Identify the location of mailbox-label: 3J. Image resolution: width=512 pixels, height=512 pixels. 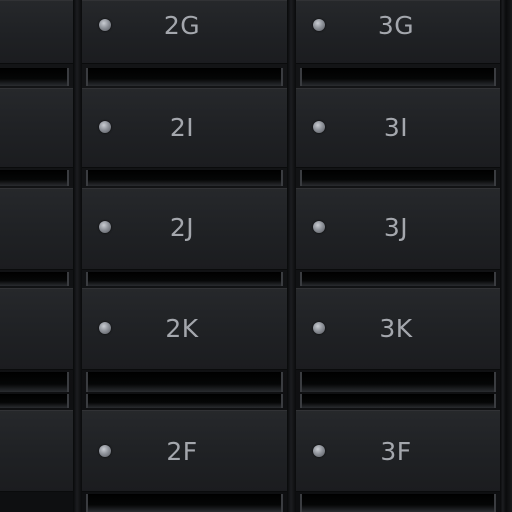
(396, 227).